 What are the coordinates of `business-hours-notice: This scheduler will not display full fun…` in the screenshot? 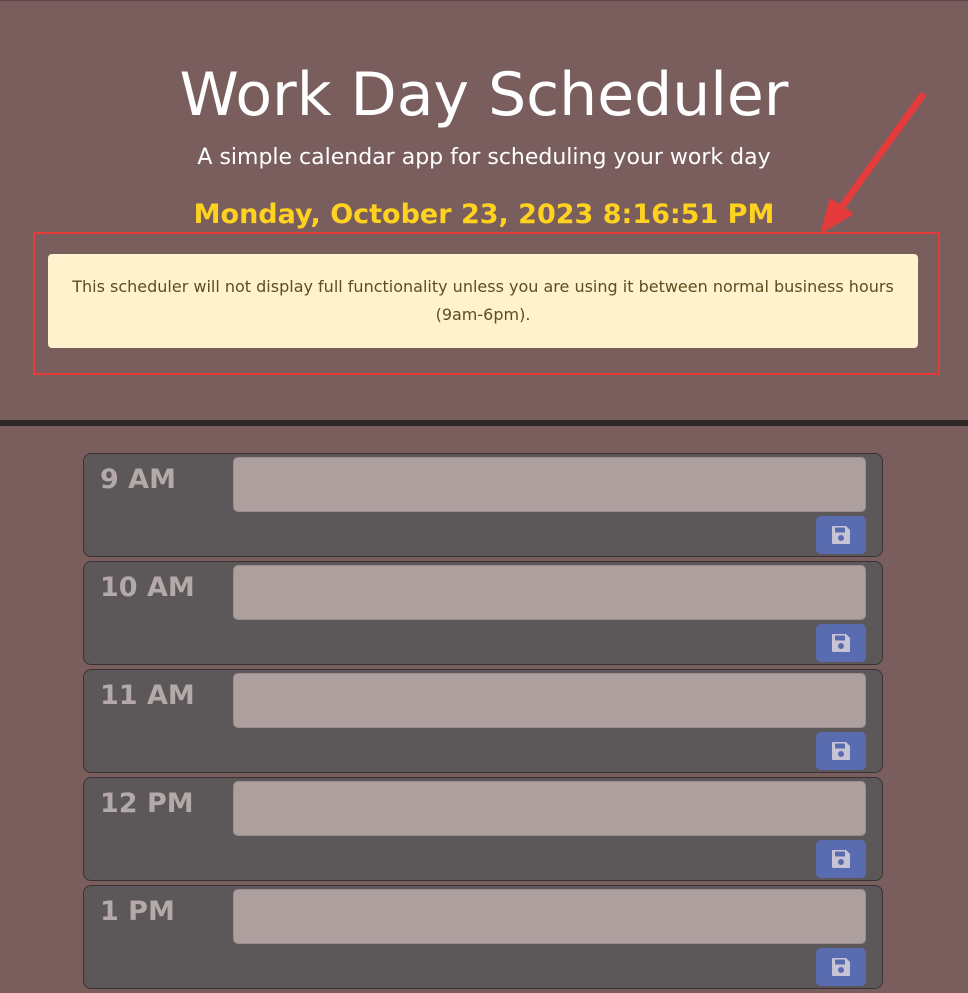 It's located at (483, 301).